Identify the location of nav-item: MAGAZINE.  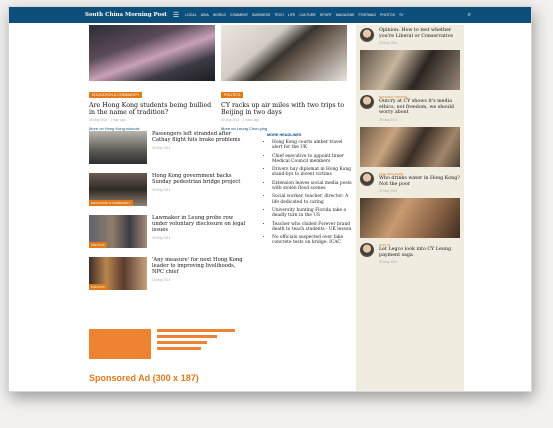
(345, 15).